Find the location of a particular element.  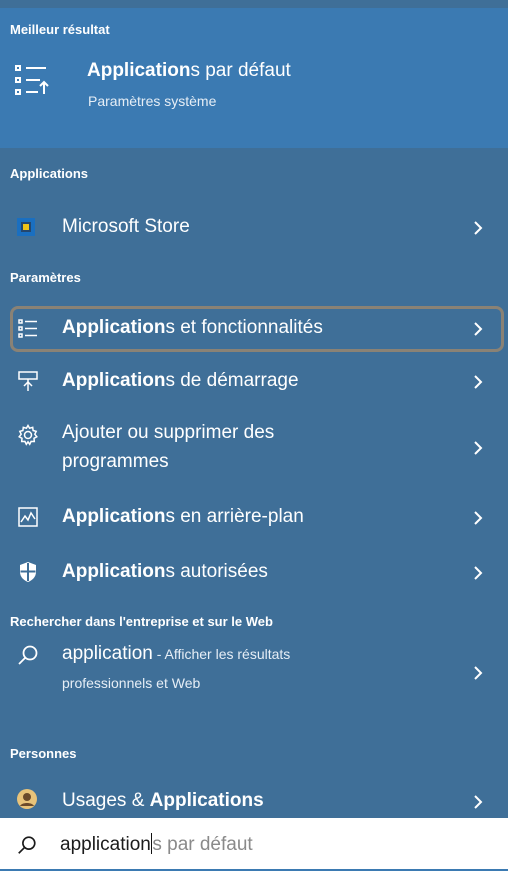

autocomplete-suggestion: s par défaut is located at coordinates (202, 844).